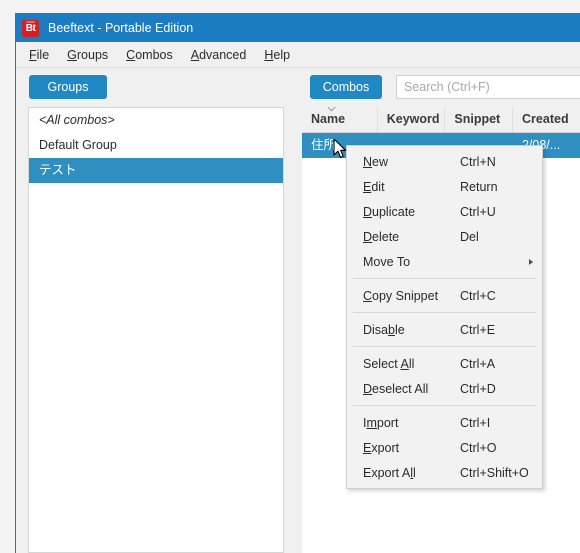 The height and width of the screenshot is (553, 580). I want to click on chevron-down-icon, so click(332, 110).